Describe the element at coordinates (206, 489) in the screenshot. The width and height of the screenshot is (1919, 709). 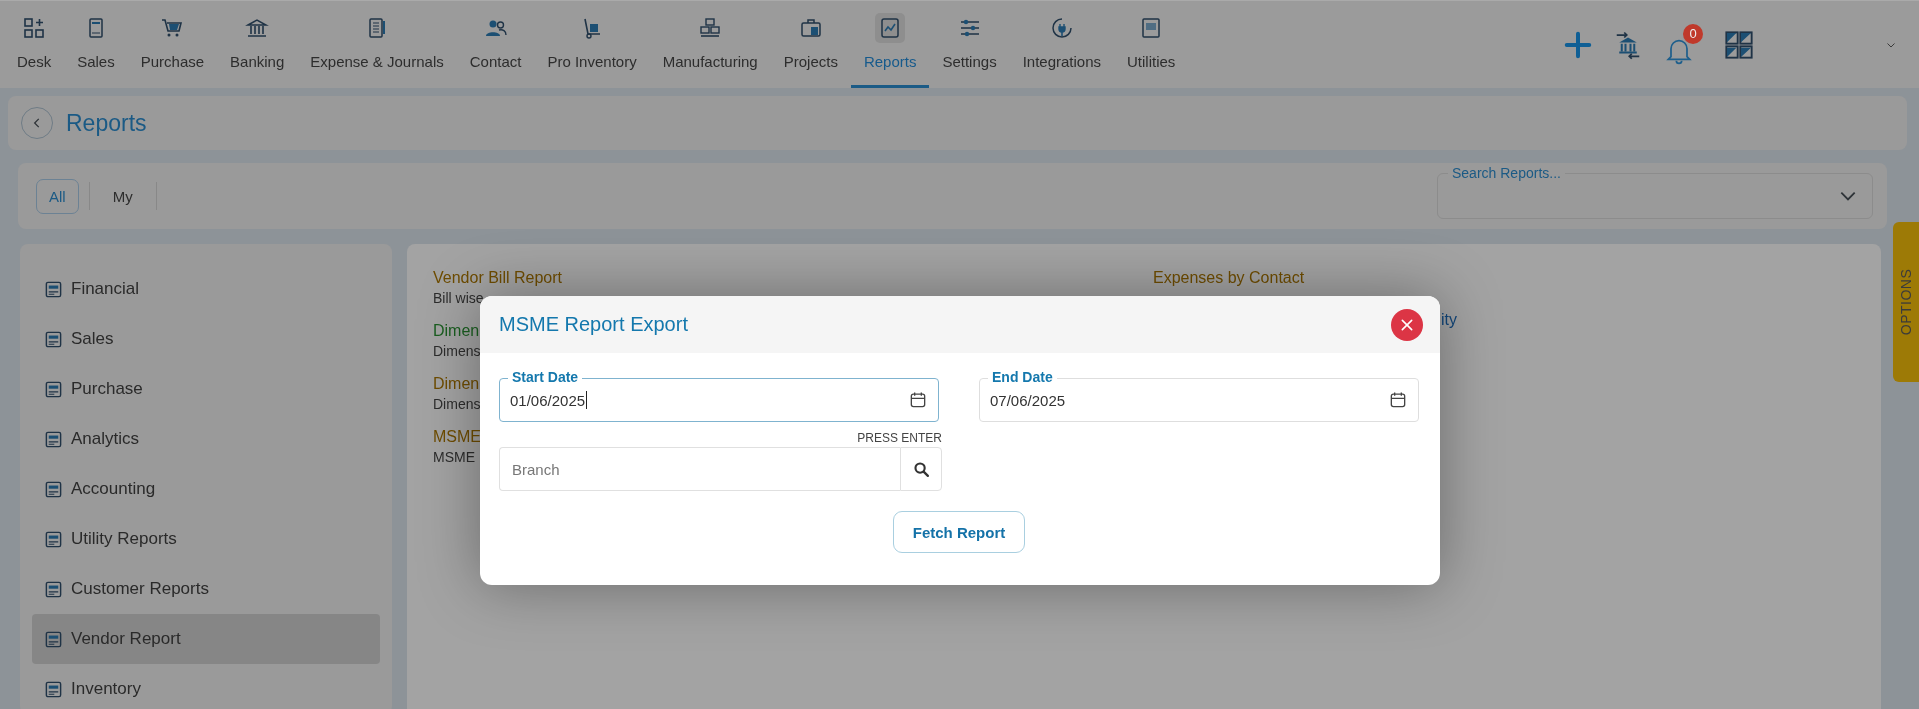
I see `sidebar-item: Accounting` at that location.